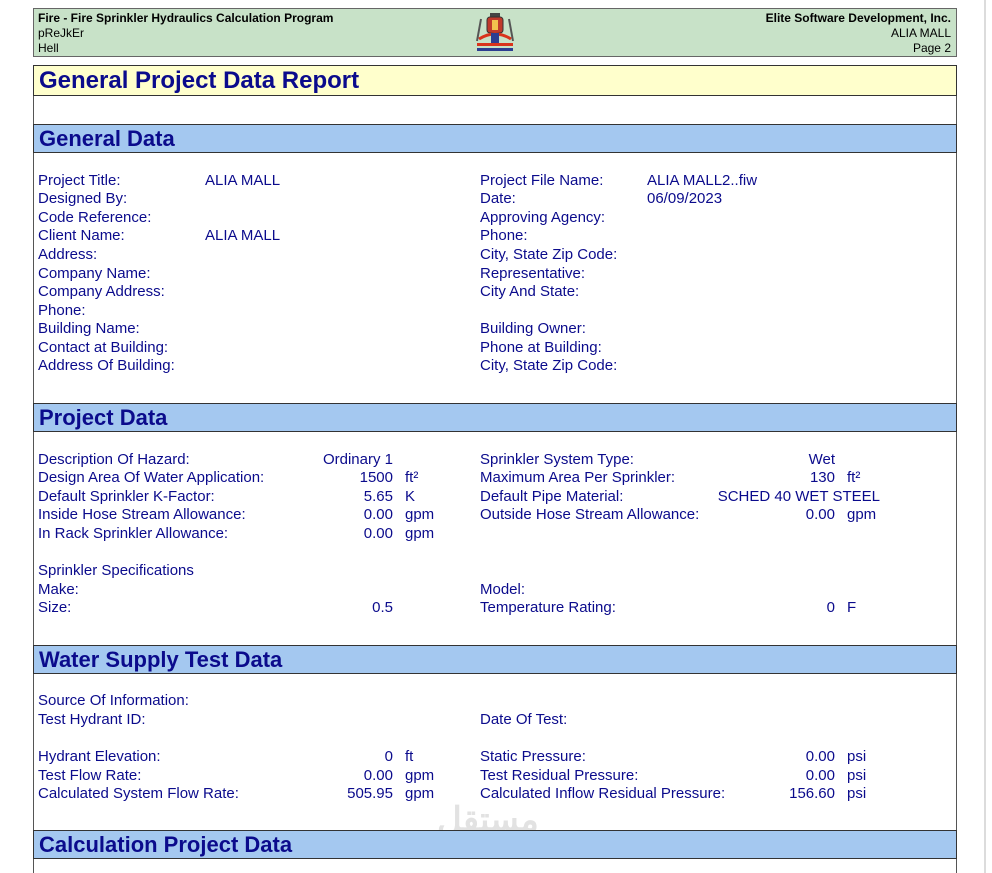 Image resolution: width=992 pixels, height=873 pixels. What do you see at coordinates (820, 775) in the screenshot?
I see `residual-pressure-value: 0.00` at bounding box center [820, 775].